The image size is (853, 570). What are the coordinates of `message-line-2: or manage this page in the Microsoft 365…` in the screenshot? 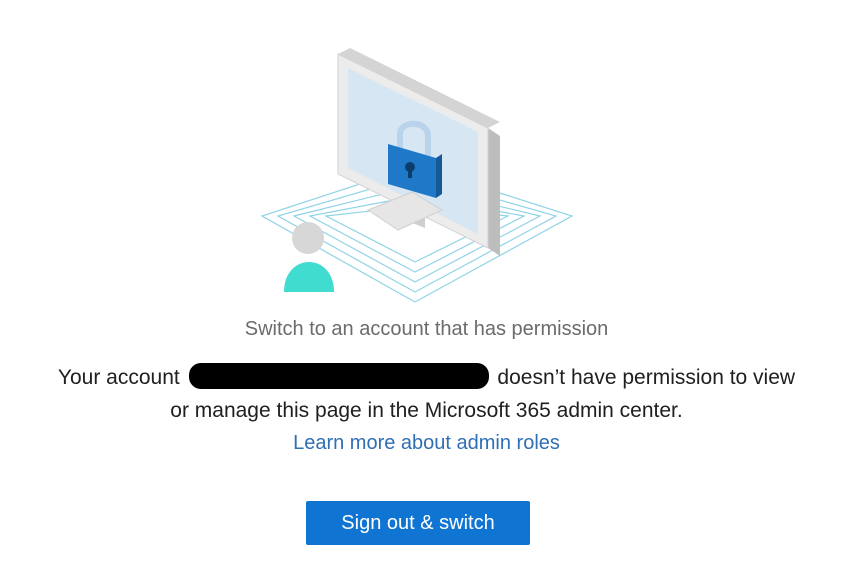 It's located at (426, 410).